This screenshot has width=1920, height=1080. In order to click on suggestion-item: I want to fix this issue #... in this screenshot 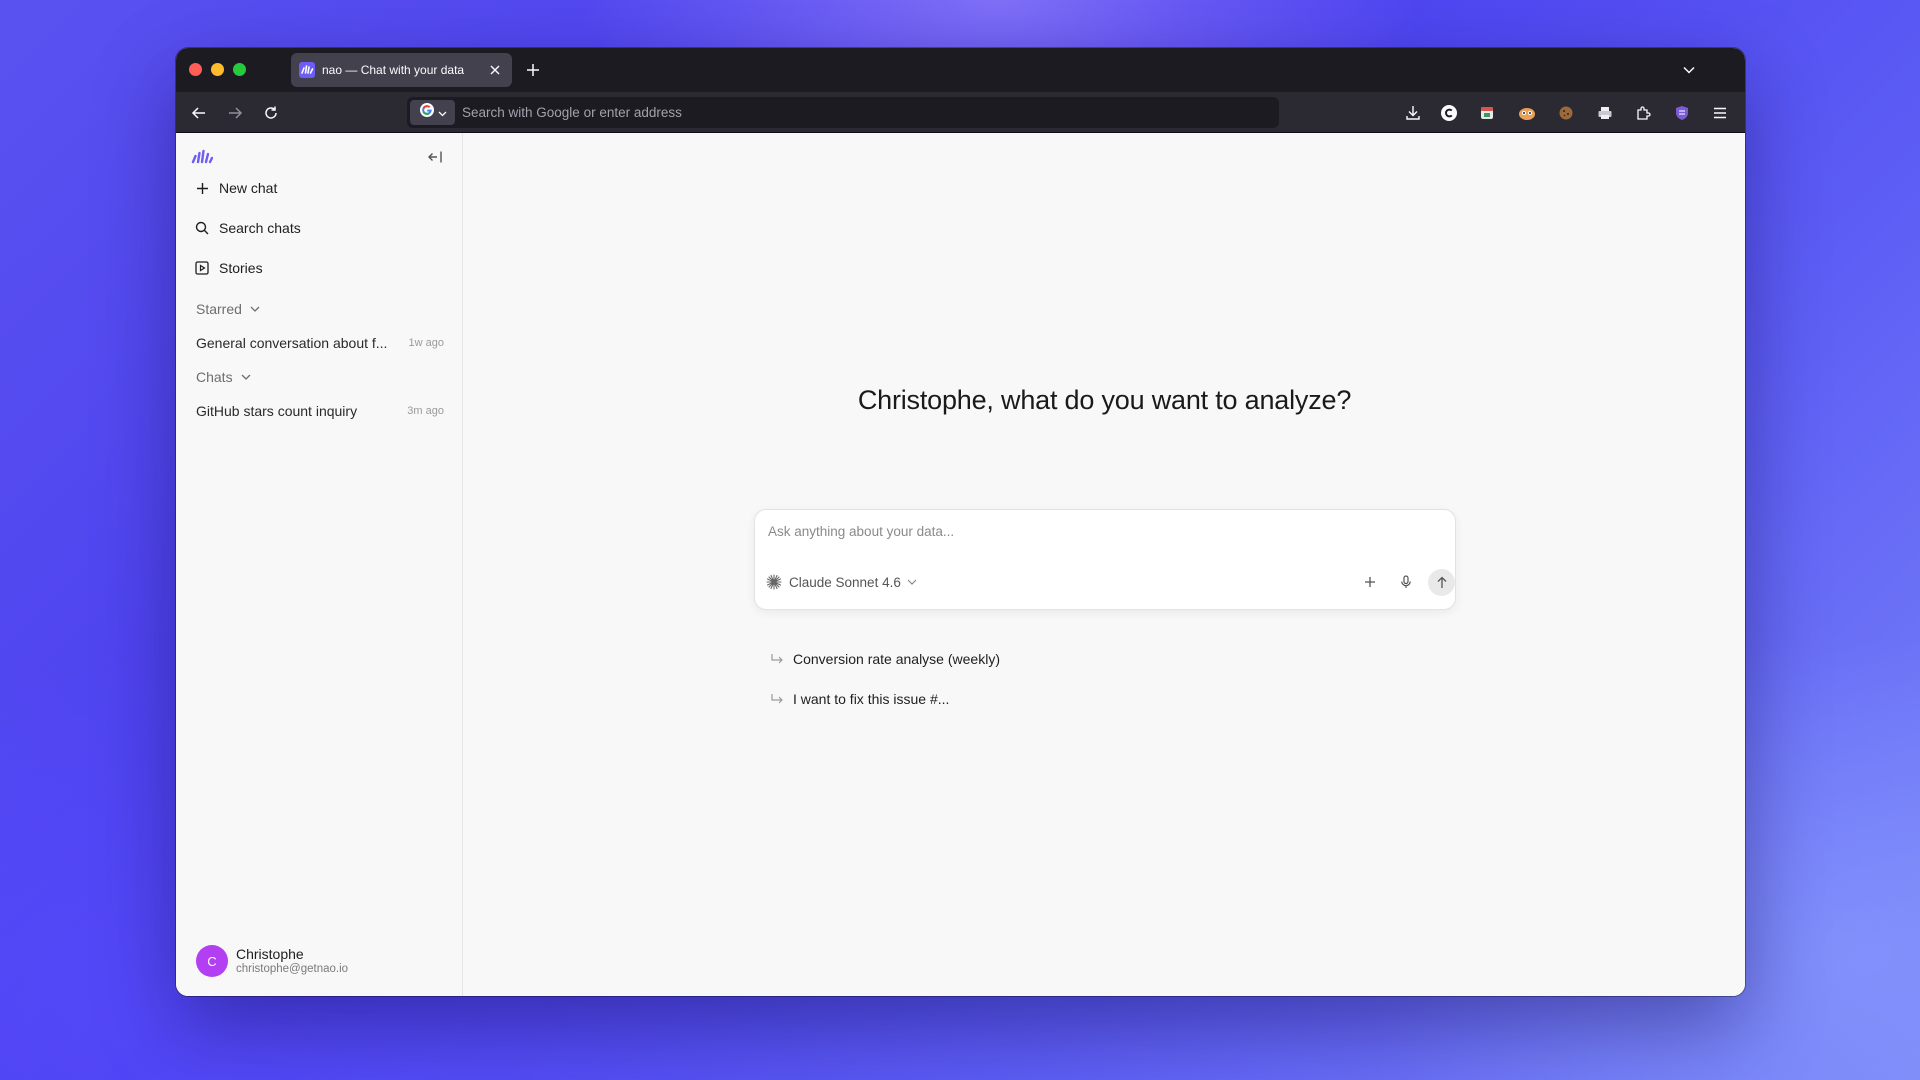, I will do `click(859, 699)`.